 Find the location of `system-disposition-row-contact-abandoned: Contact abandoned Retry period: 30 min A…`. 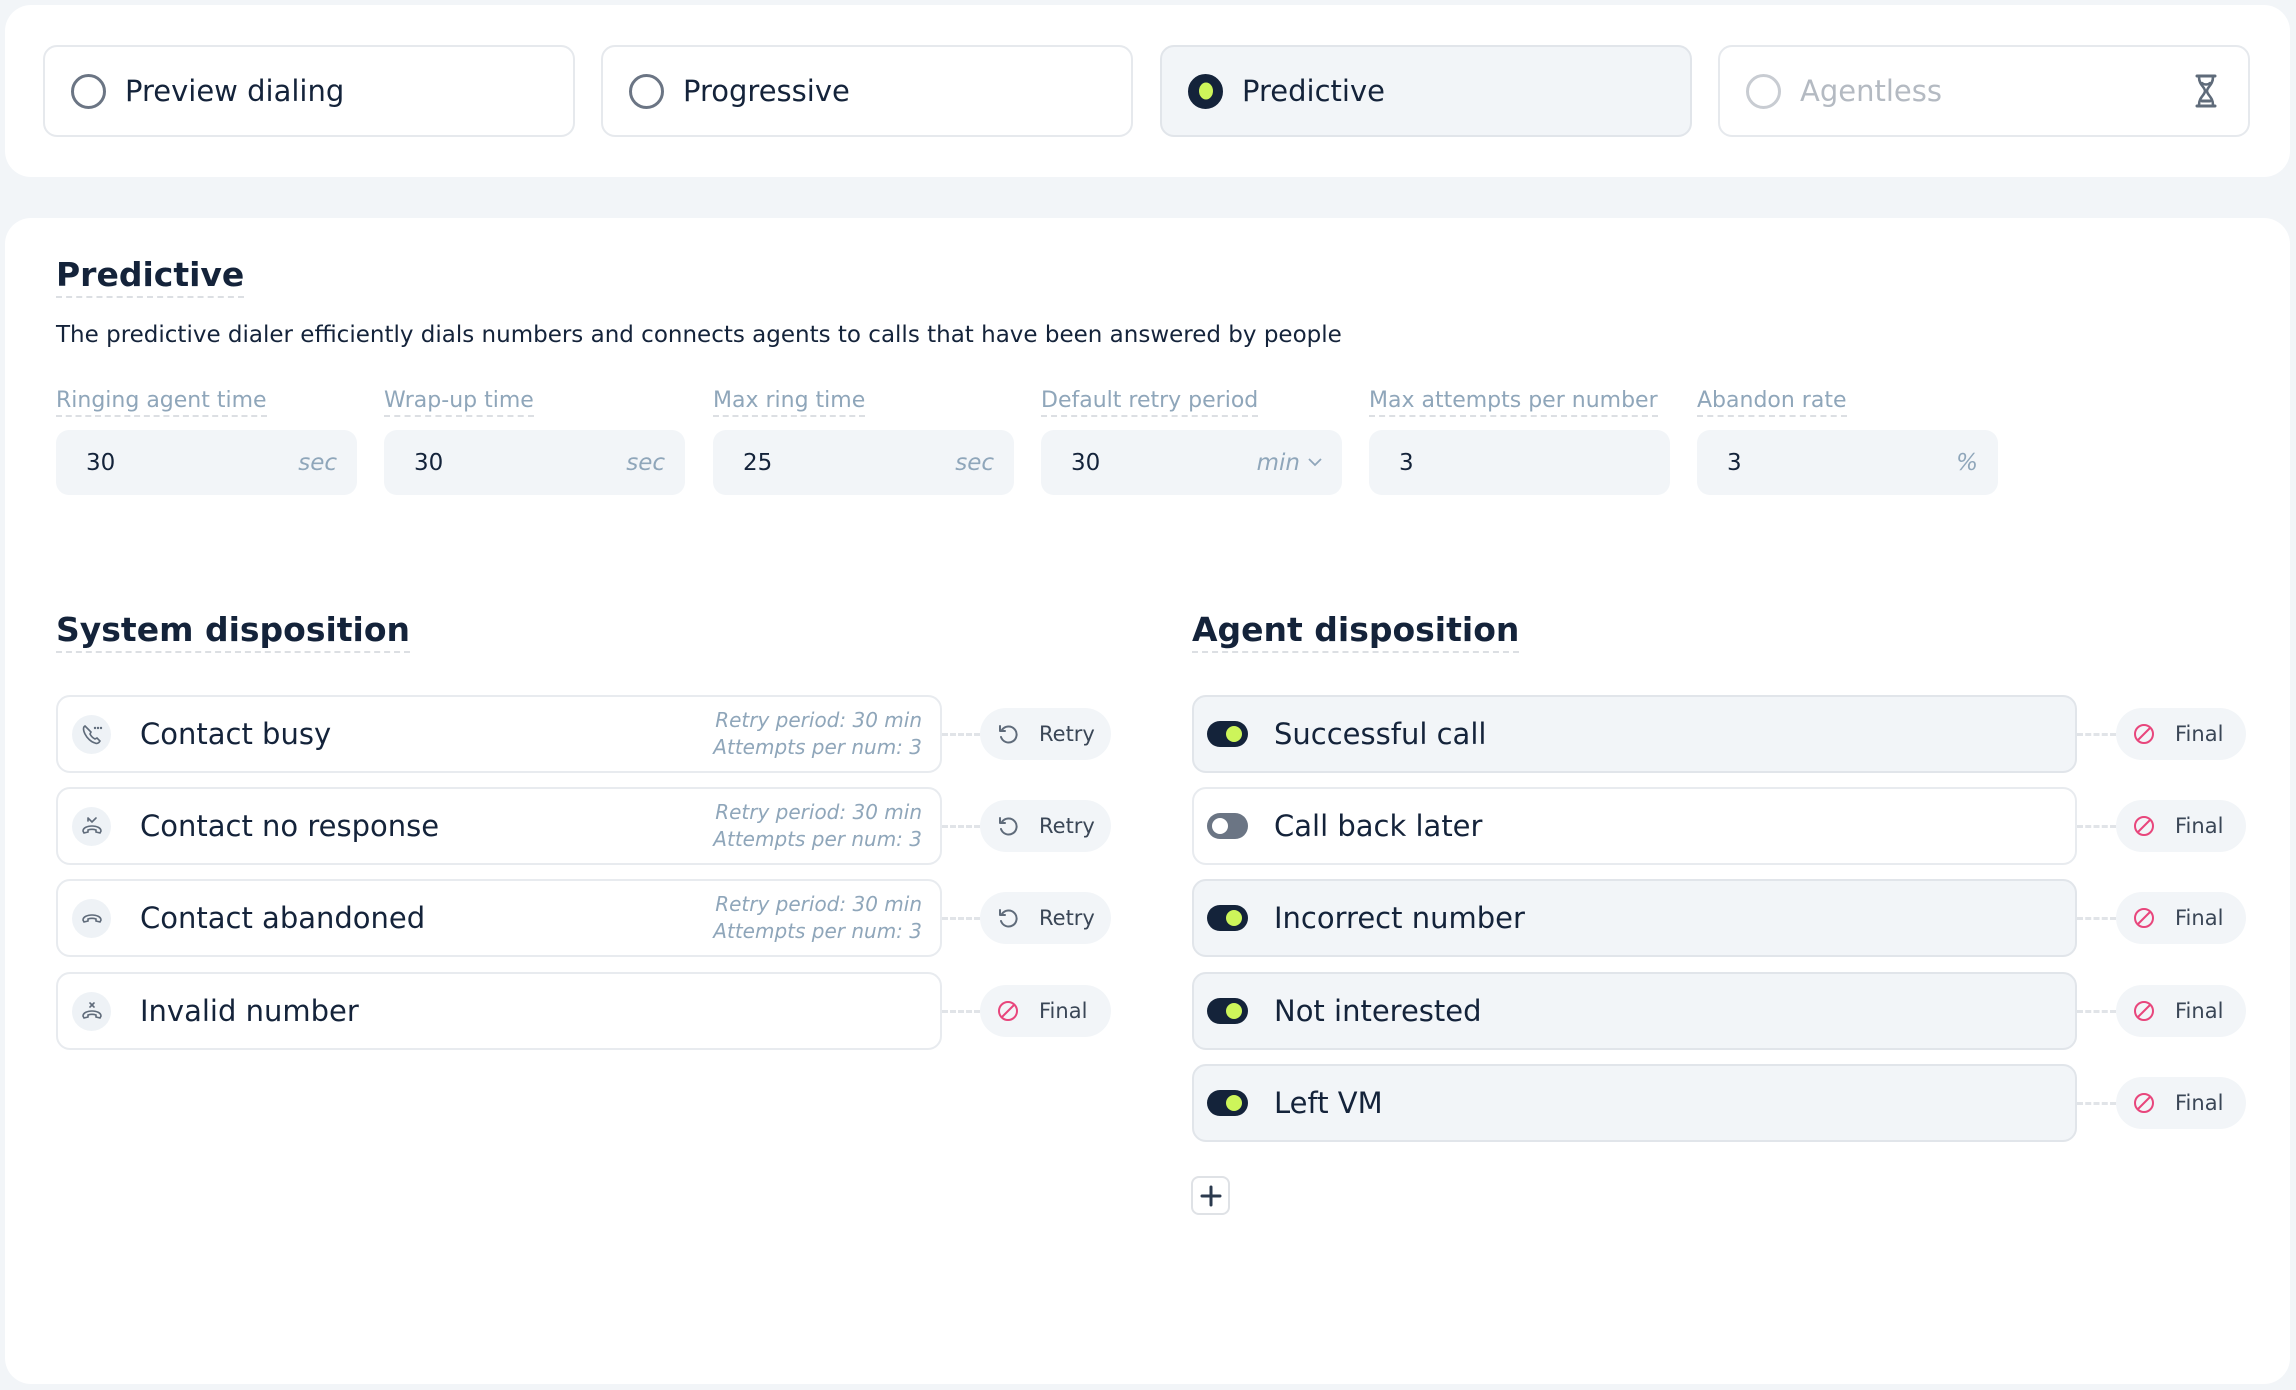

system-disposition-row-contact-abandoned: Contact abandoned Retry period: 30 min A… is located at coordinates (499, 918).